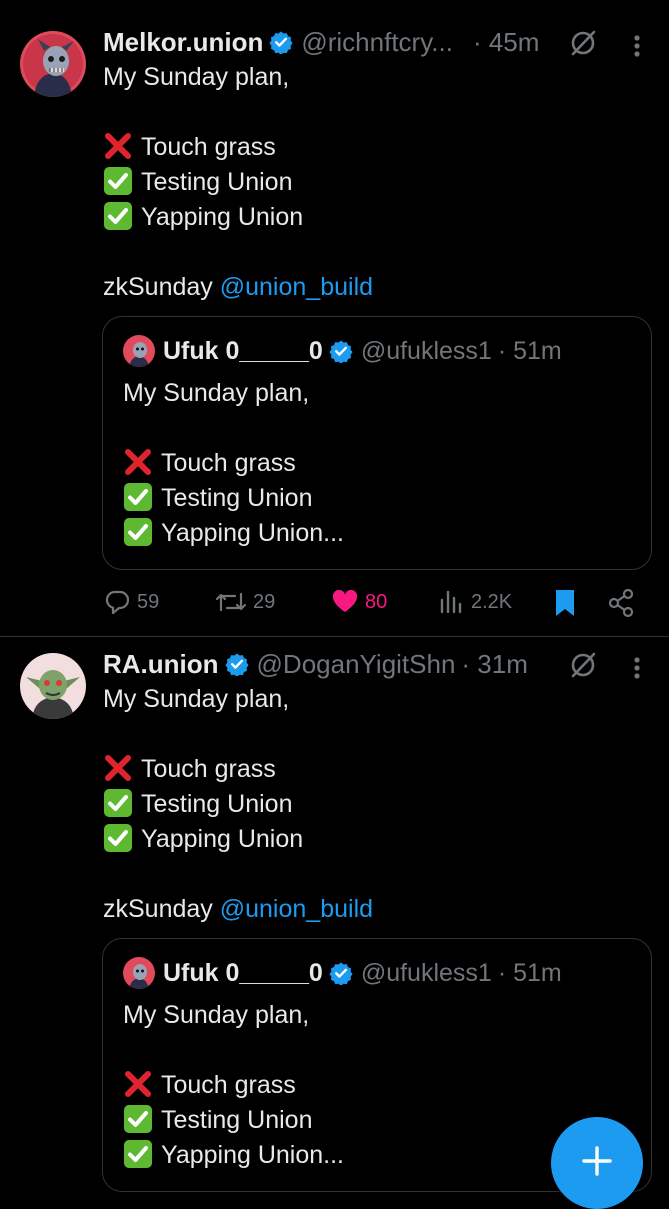 Image resolution: width=669 pixels, height=1209 pixels. Describe the element at coordinates (376, 601) in the screenshot. I see `like-count: 80` at that location.